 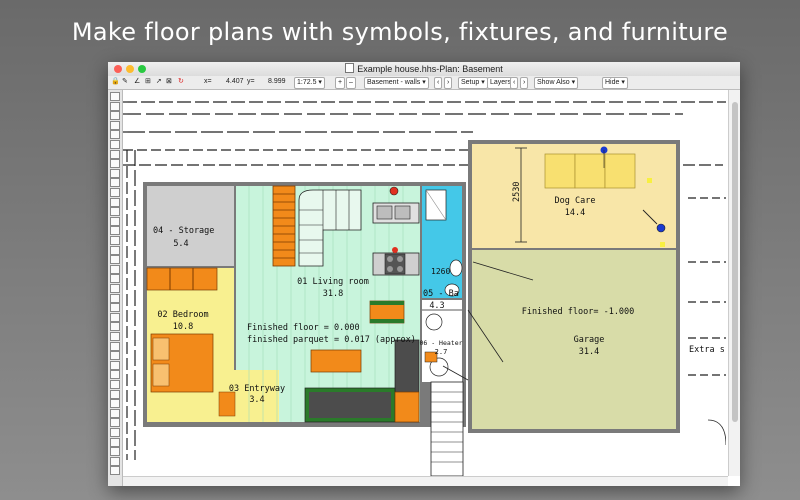 What do you see at coordinates (115, 461) in the screenshot?
I see `more-tool-icon` at bounding box center [115, 461].